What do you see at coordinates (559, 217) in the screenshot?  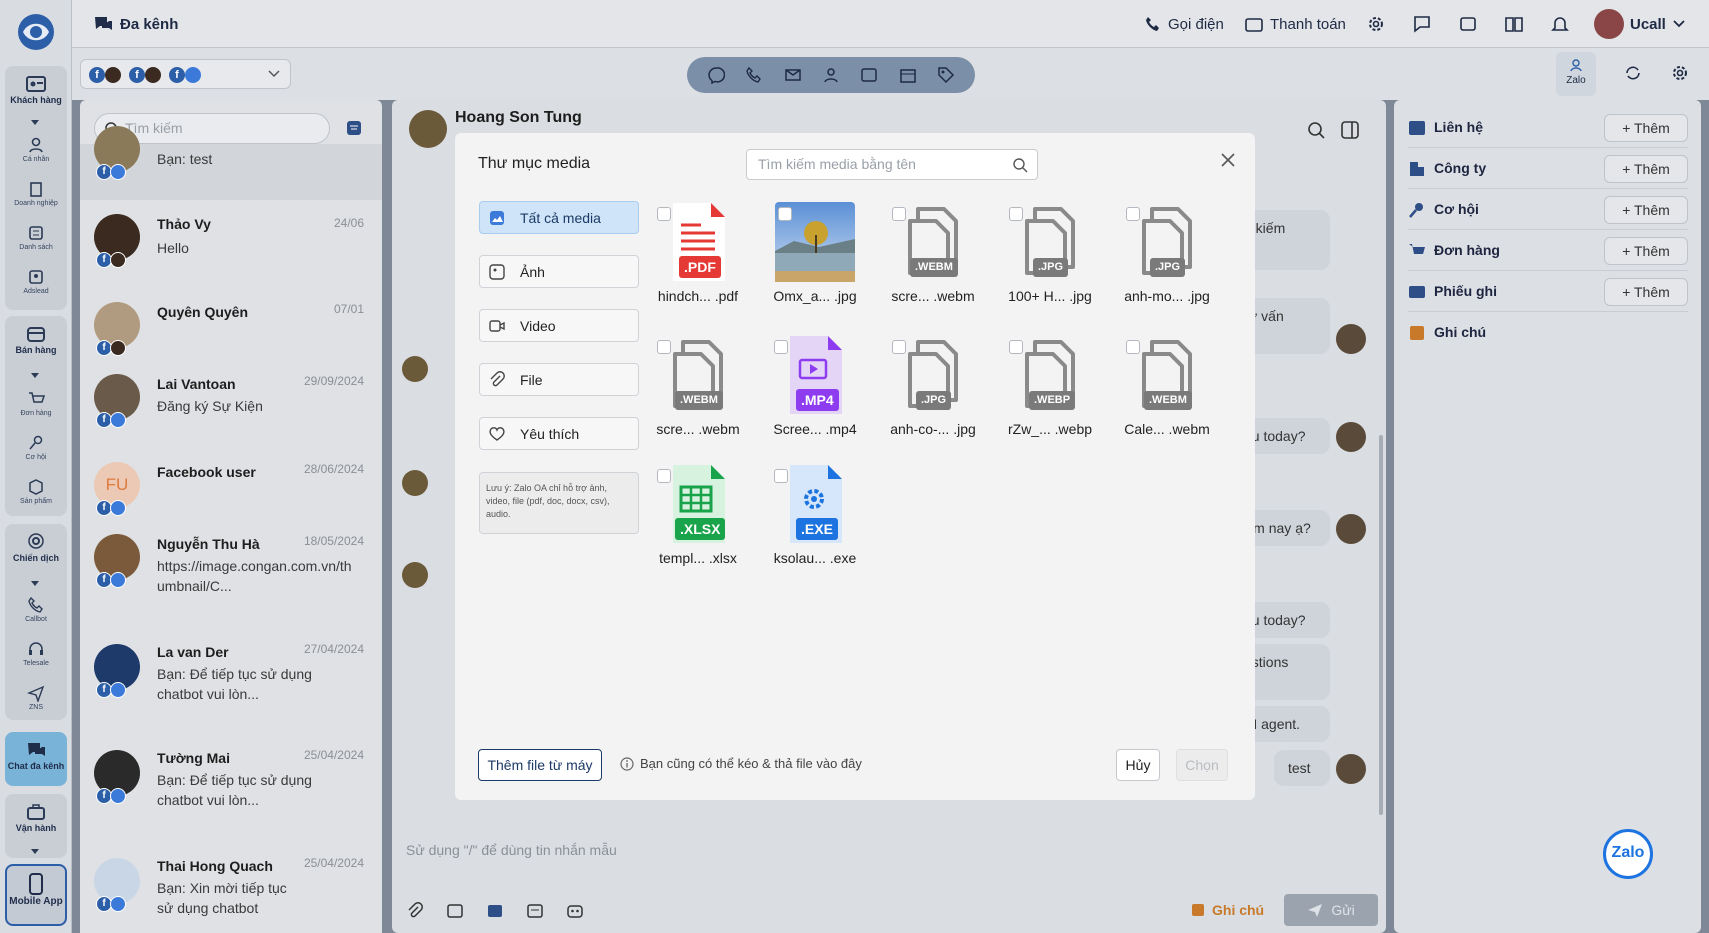 I see `category-all-media: Tất cả media` at bounding box center [559, 217].